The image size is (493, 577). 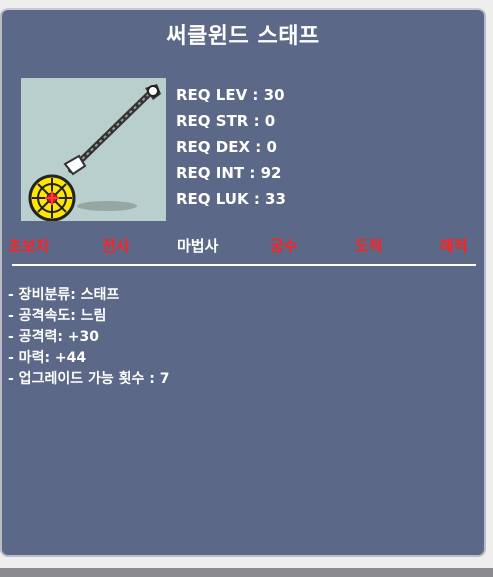 I want to click on job-bowman: 궁수, so click(x=284, y=246).